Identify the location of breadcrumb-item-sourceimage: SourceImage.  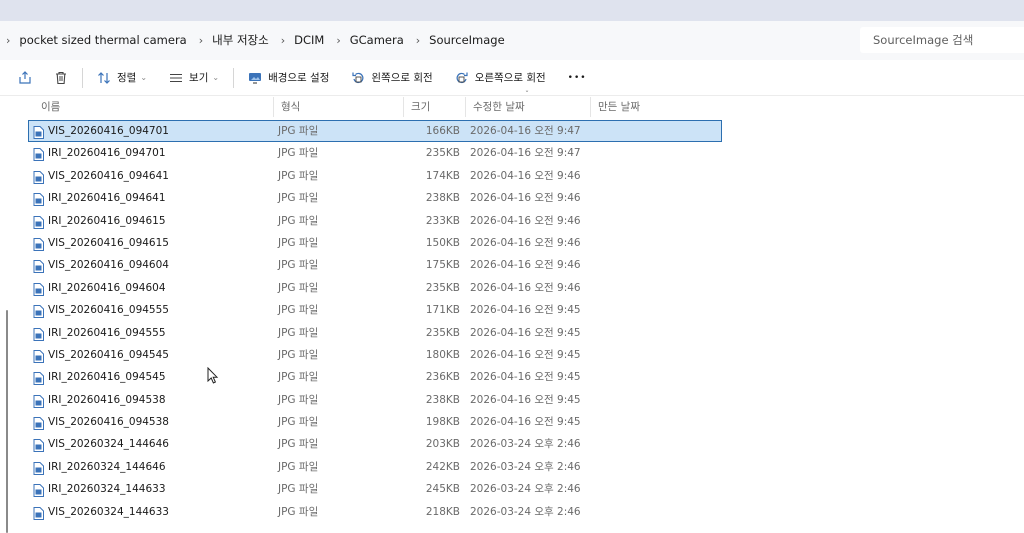
(467, 40).